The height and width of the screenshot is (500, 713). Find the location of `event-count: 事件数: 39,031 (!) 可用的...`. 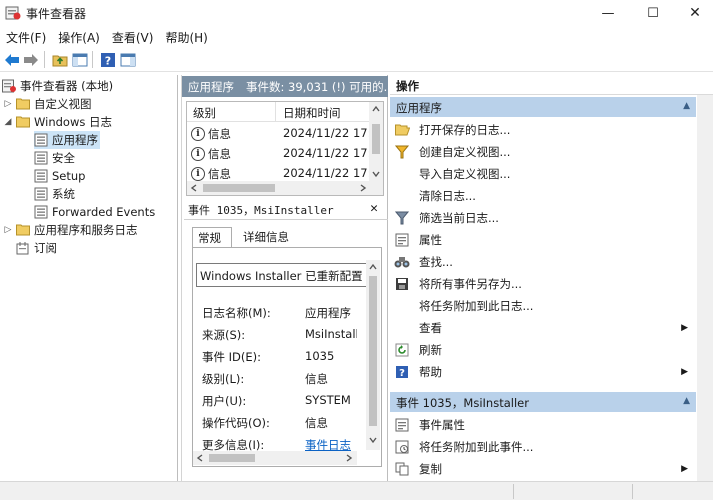

event-count: 事件数: 39,031 (!) 可用的... is located at coordinates (317, 86).